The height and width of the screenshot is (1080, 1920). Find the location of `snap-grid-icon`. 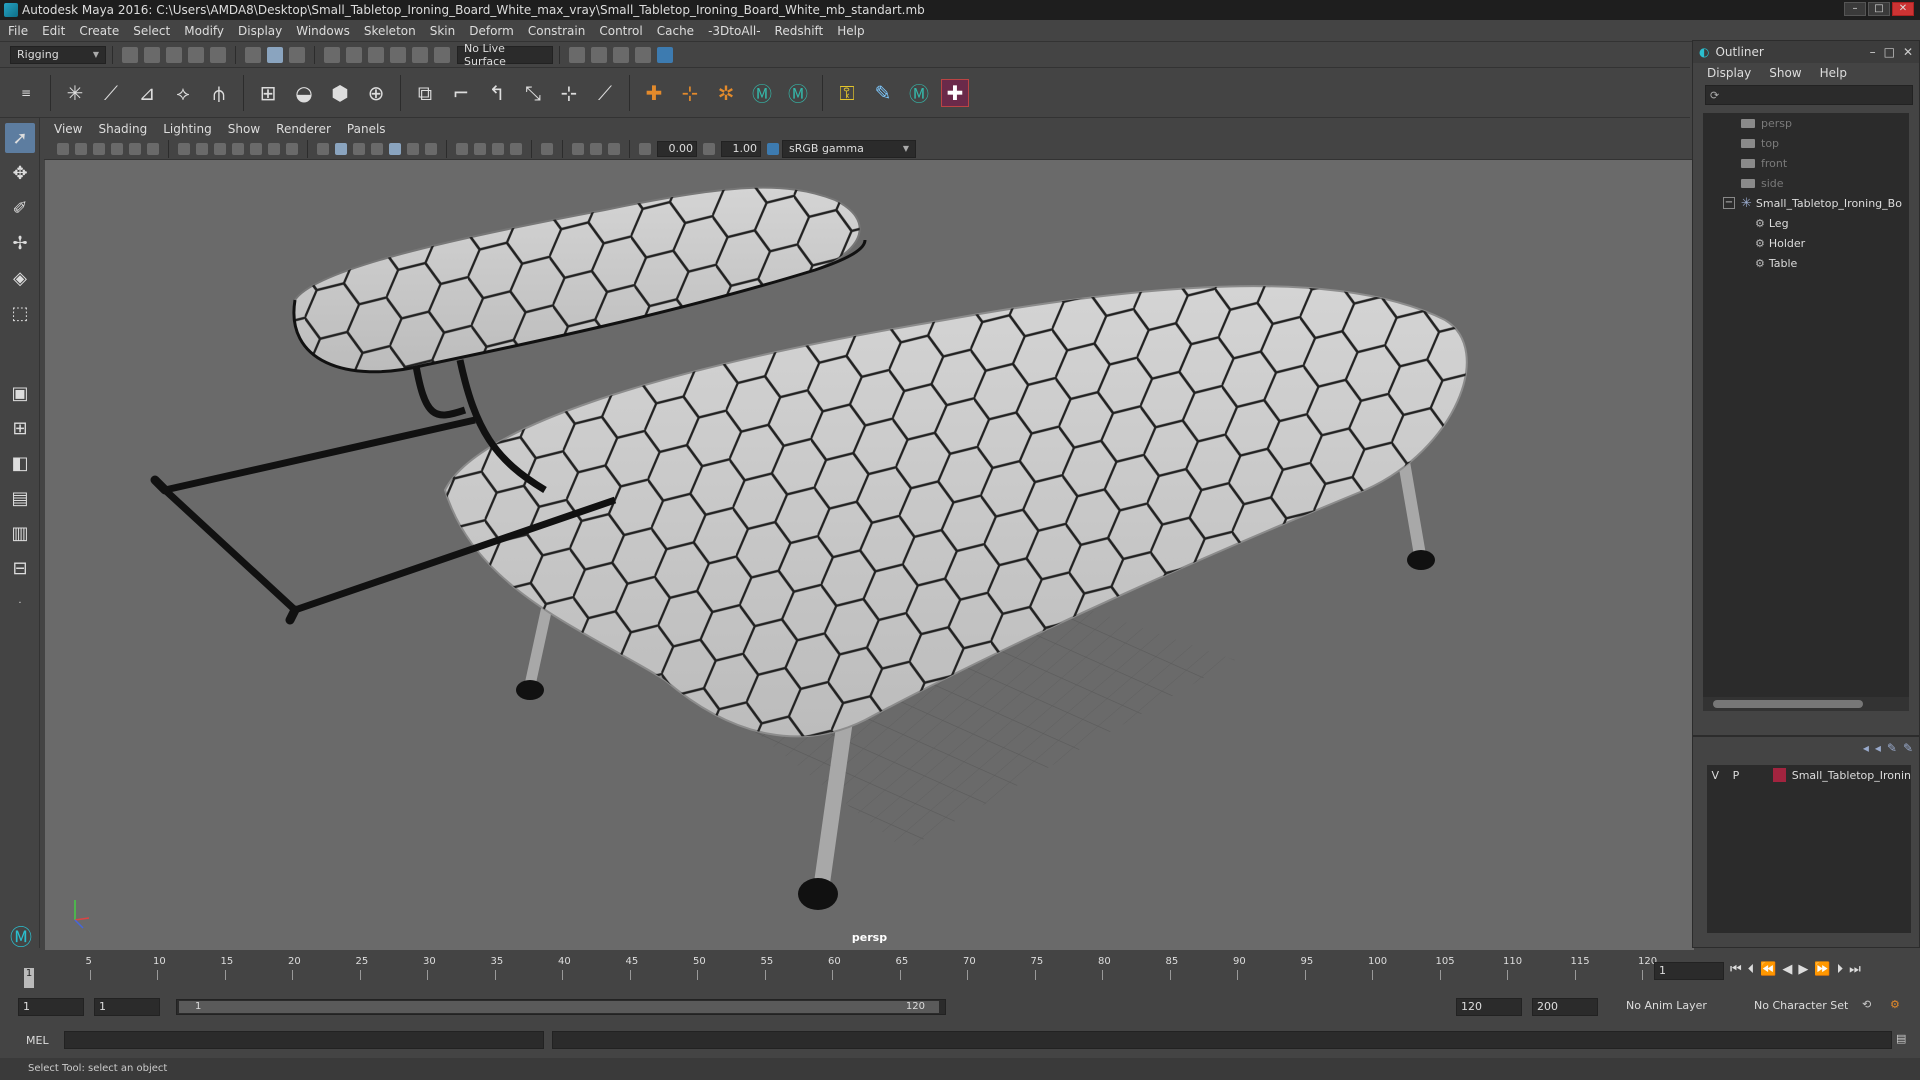

snap-grid-icon is located at coordinates (332, 54).